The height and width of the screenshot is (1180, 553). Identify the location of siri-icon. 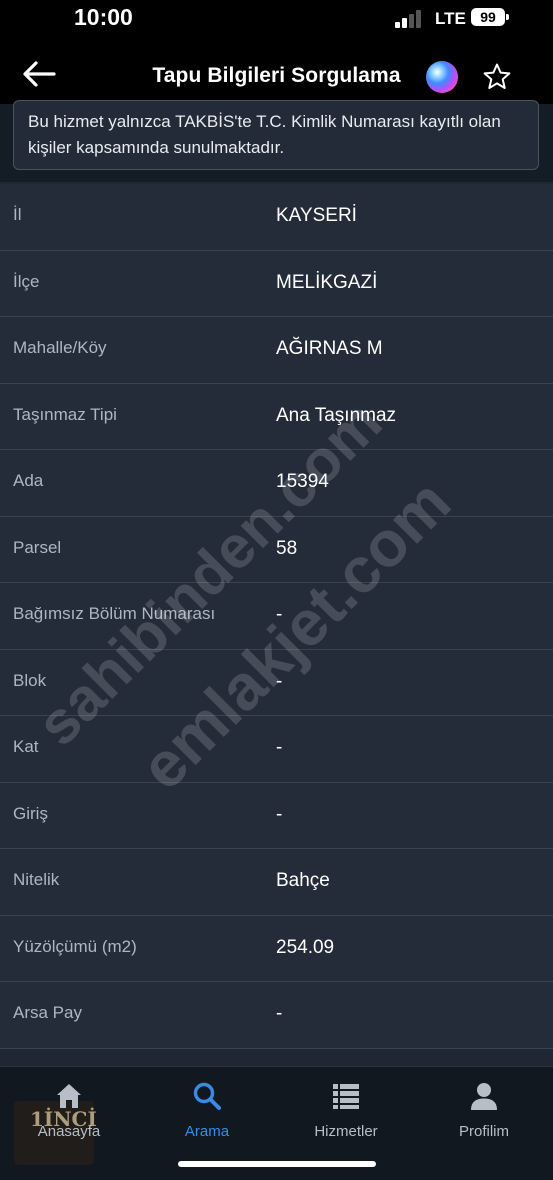
(442, 77).